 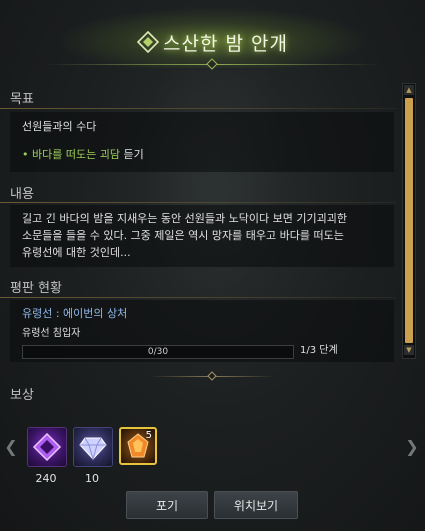 I want to click on scroll-down-icon: ▼, so click(x=409, y=350).